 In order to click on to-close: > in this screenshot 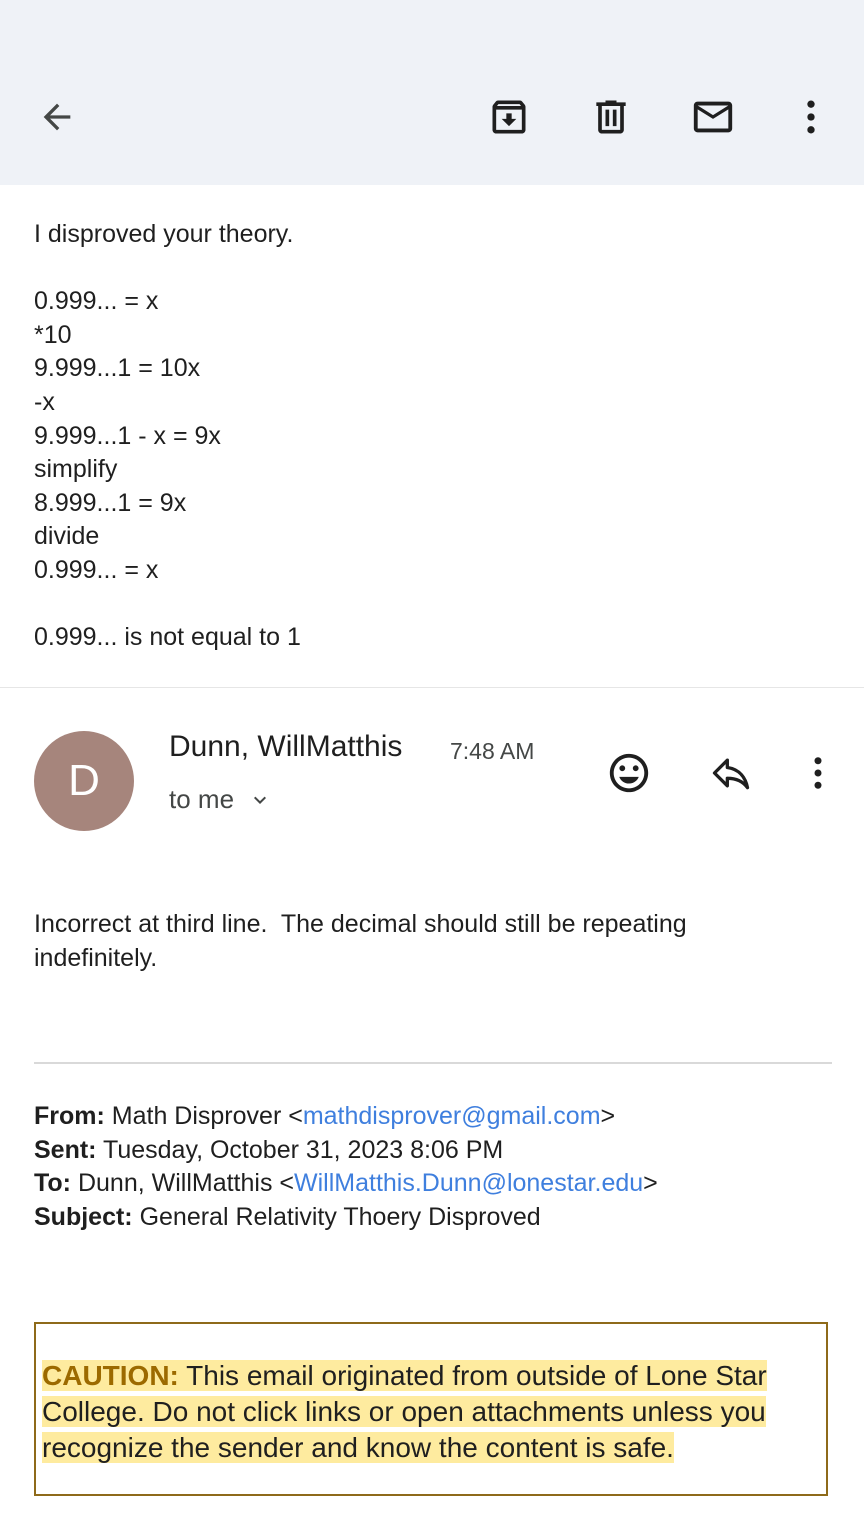, I will do `click(650, 1183)`.